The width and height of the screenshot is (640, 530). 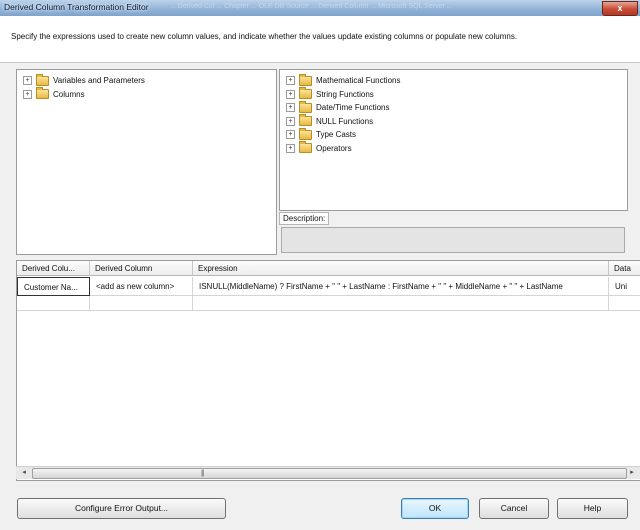 What do you see at coordinates (24, 473) in the screenshot?
I see `scroll-left-arrow-icon: ◂` at bounding box center [24, 473].